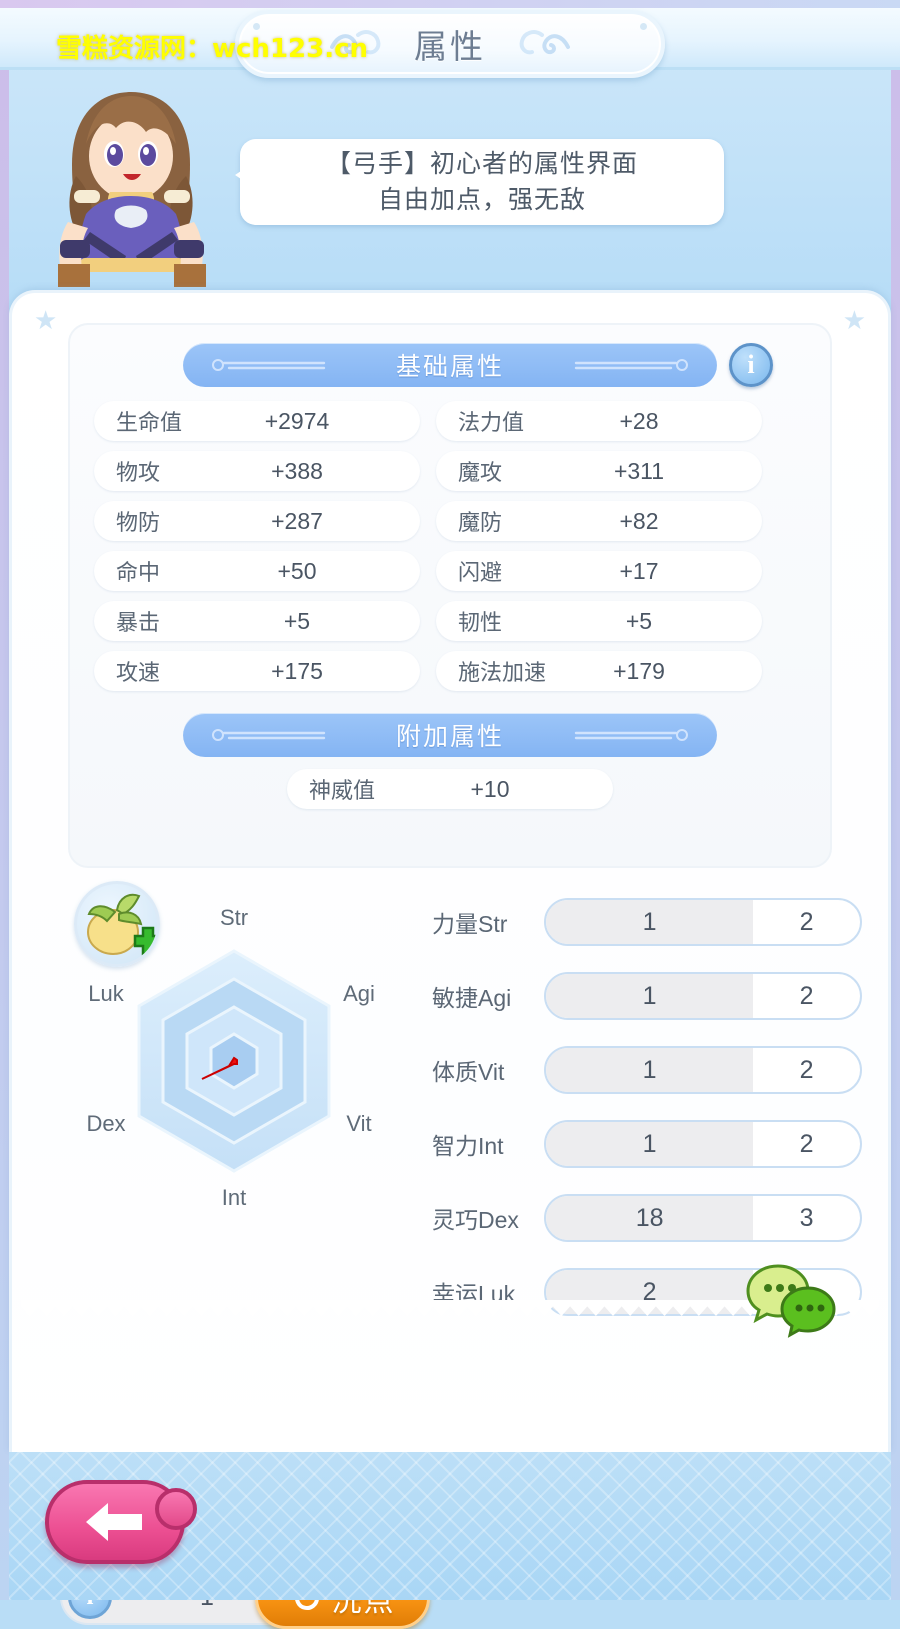 This screenshot has height=1629, width=900. Describe the element at coordinates (359, 993) in the screenshot. I see `radar-label-agi: Agi` at that location.